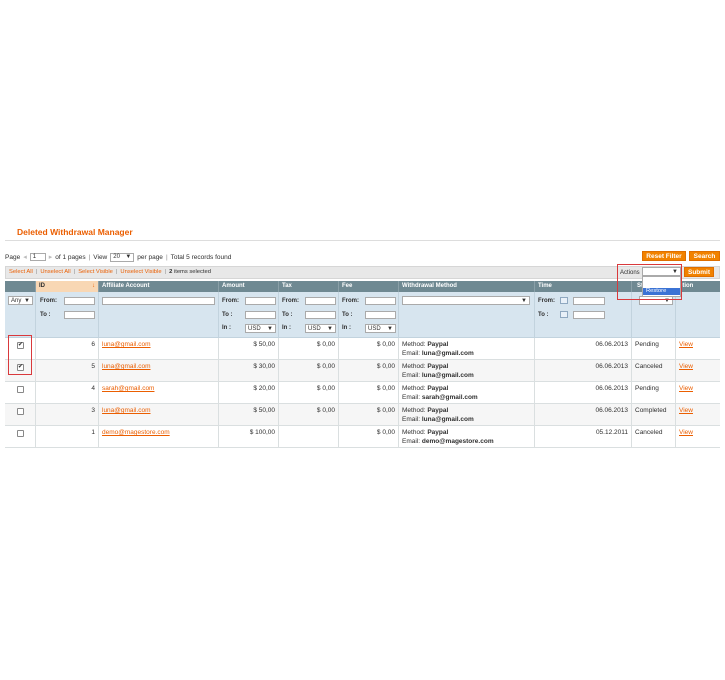 Image resolution: width=725 pixels, height=680 pixels. Describe the element at coordinates (158, 301) in the screenshot. I see `account-filter-input` at that location.